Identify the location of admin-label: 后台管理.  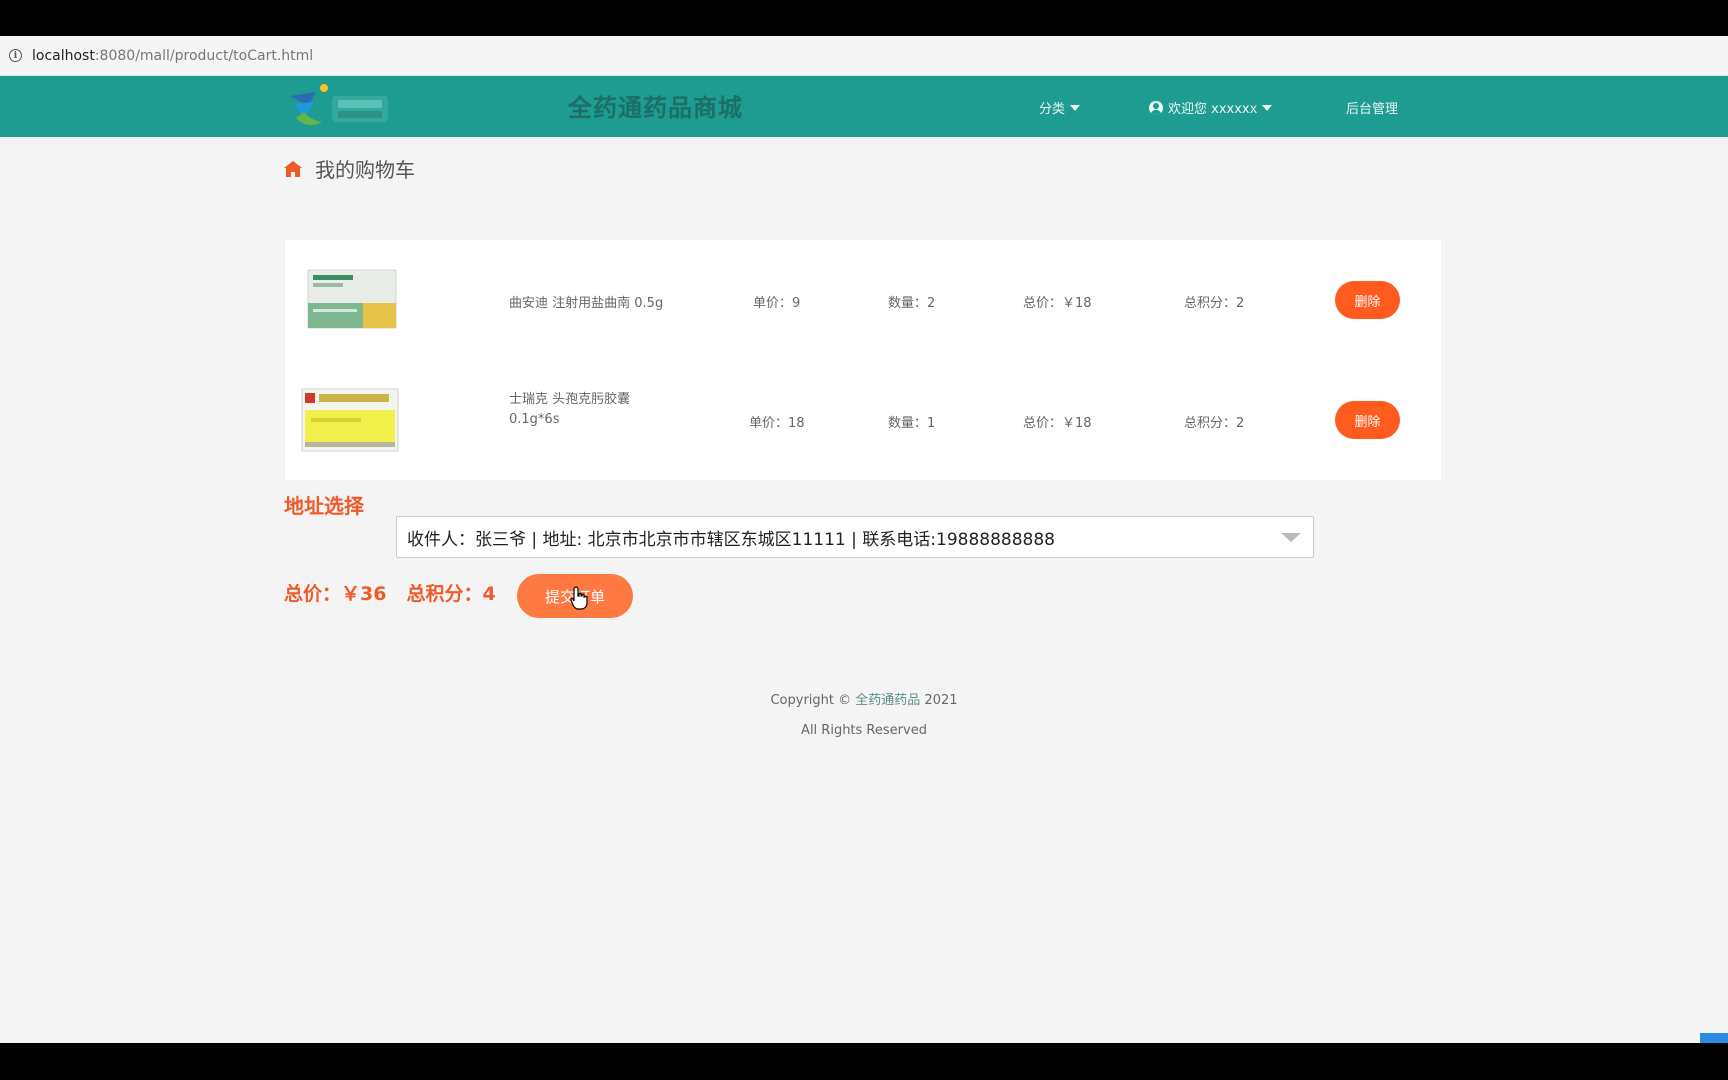
(1372, 109).